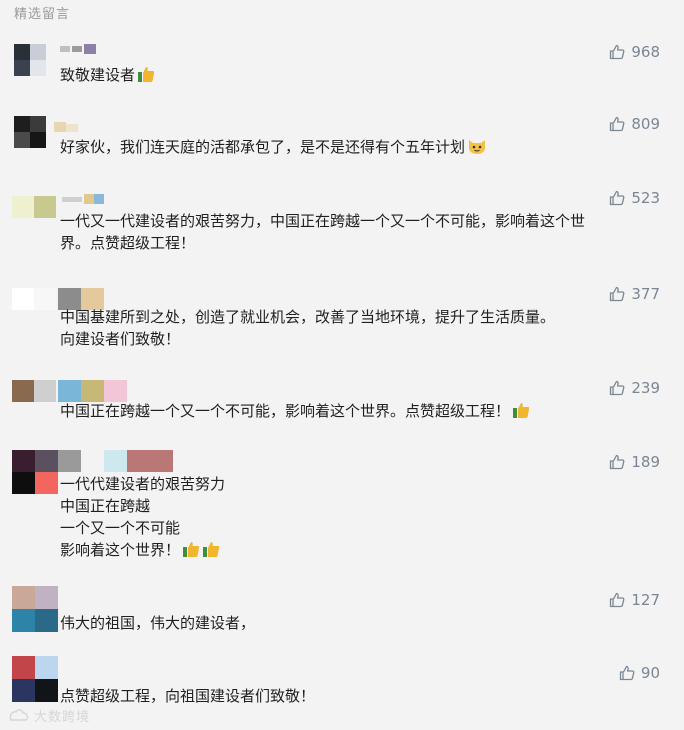  I want to click on like-button: 127, so click(634, 600).